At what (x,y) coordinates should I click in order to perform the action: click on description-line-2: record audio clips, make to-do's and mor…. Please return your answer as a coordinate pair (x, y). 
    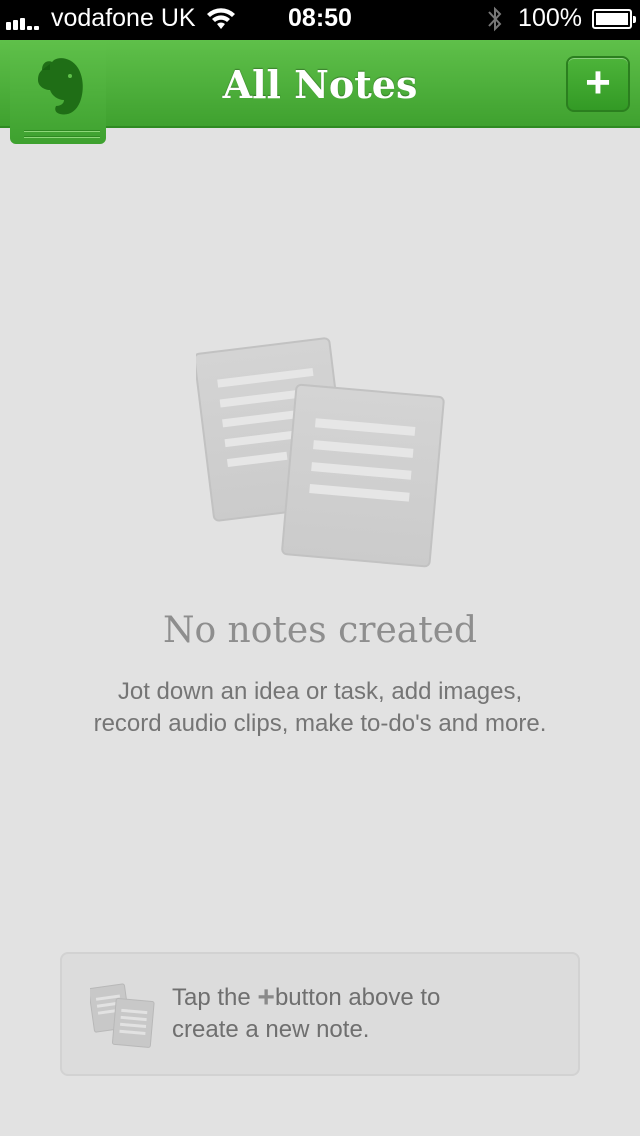
    Looking at the image, I should click on (320, 723).